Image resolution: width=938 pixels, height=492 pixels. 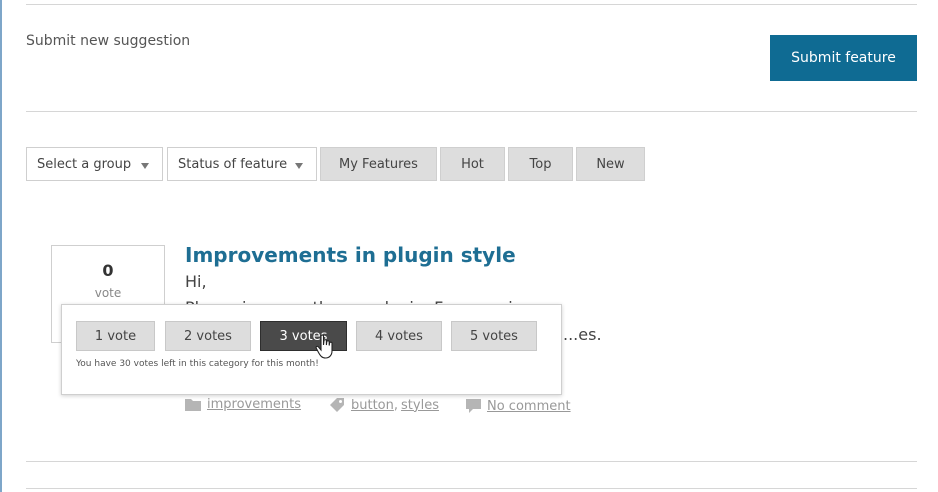 What do you see at coordinates (115, 336) in the screenshot?
I see `vote-option-1: 1 vote` at bounding box center [115, 336].